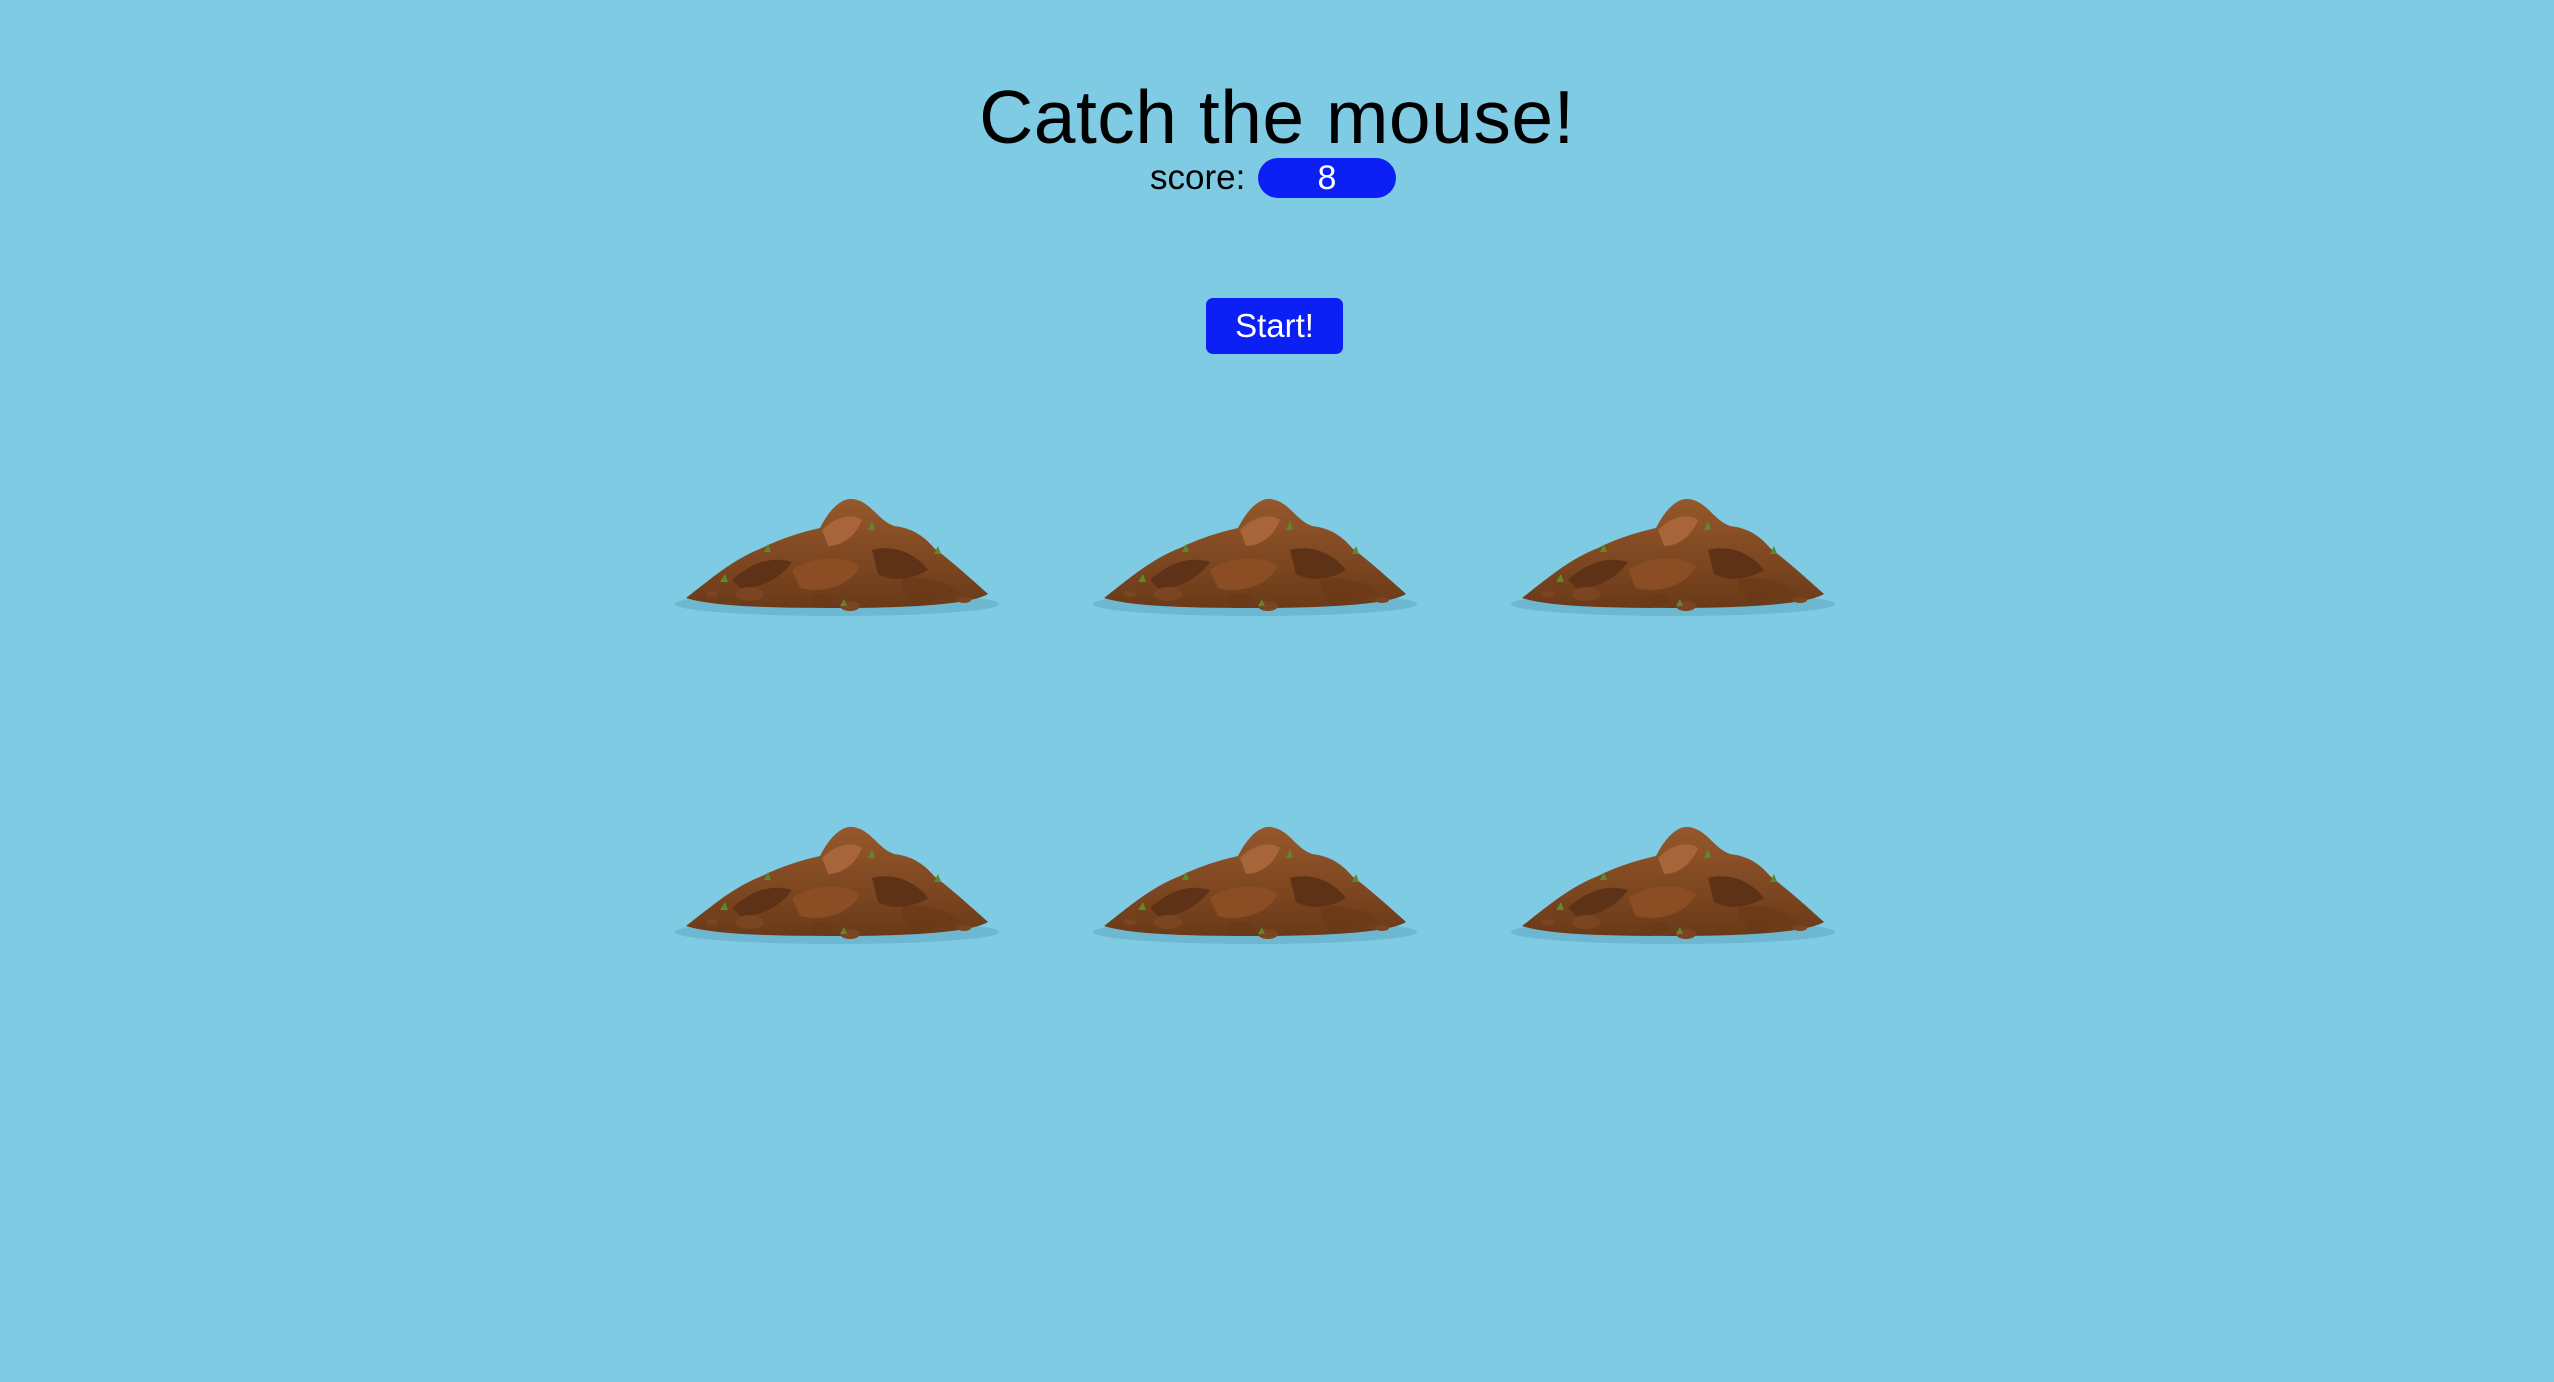 Image resolution: width=2554 pixels, height=1382 pixels. What do you see at coordinates (1198, 177) in the screenshot?
I see `score-label: score:` at bounding box center [1198, 177].